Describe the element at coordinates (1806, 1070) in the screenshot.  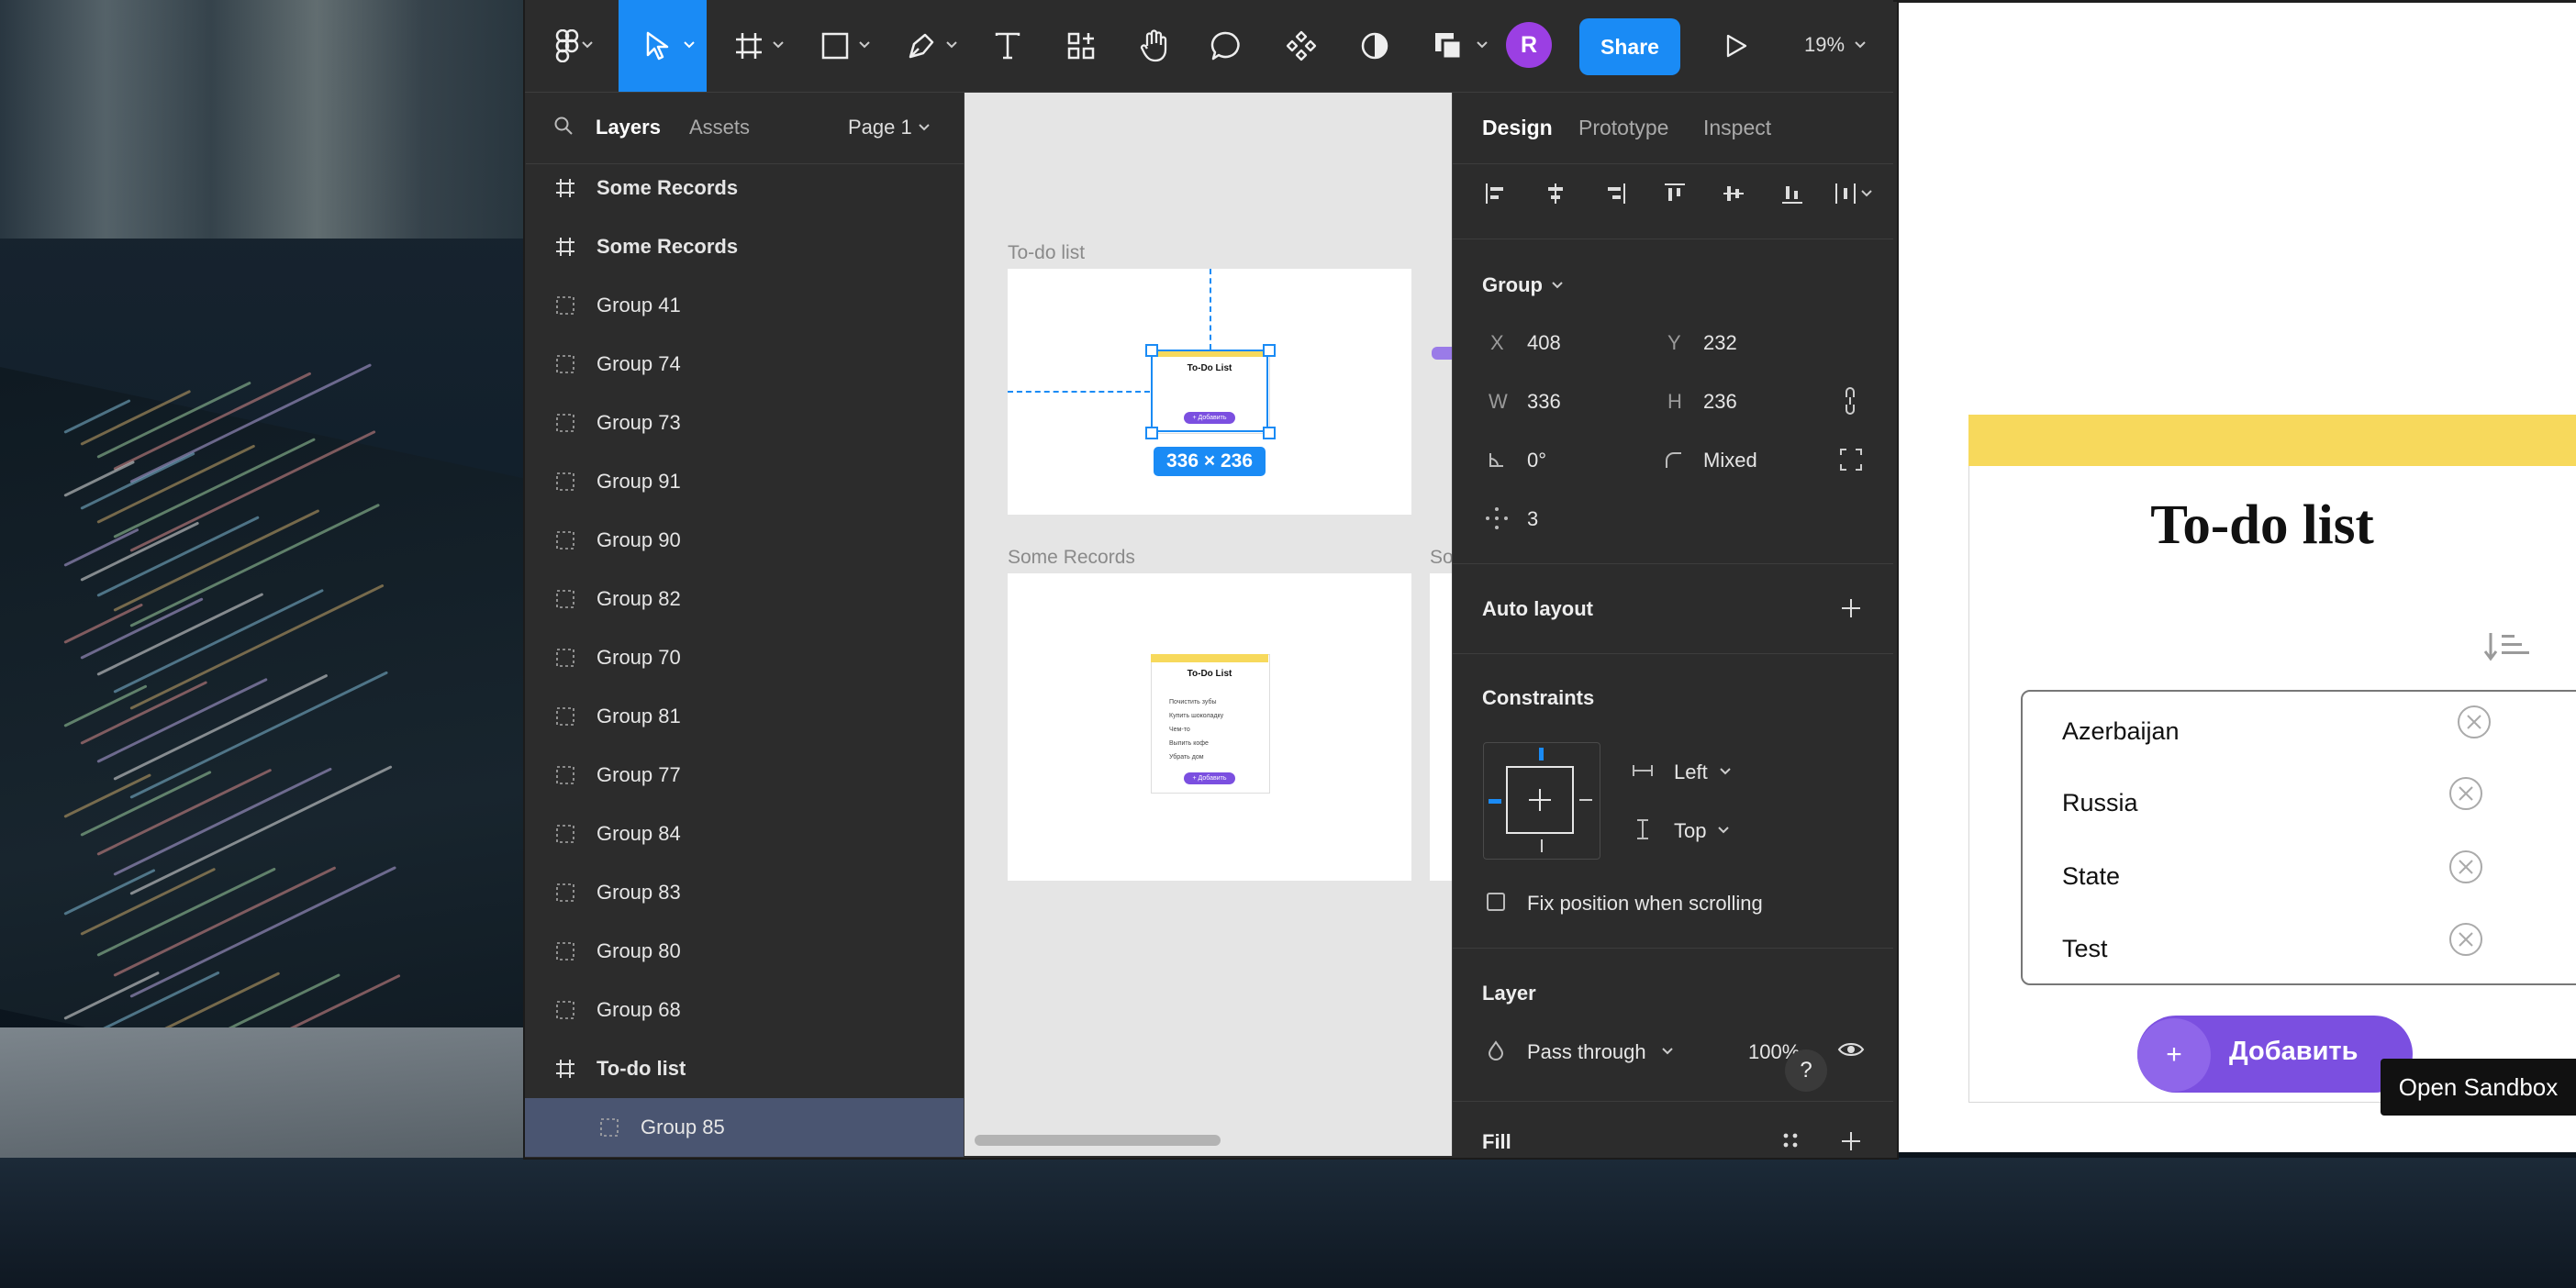
I see `help-button: ?` at that location.